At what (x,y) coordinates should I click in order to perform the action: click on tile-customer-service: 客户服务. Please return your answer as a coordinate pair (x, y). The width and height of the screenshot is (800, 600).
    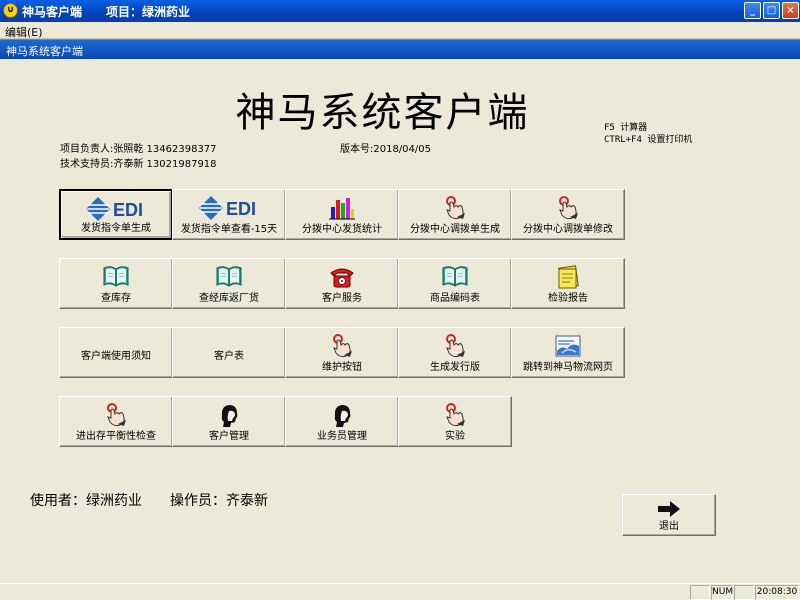
    Looking at the image, I should click on (342, 283).